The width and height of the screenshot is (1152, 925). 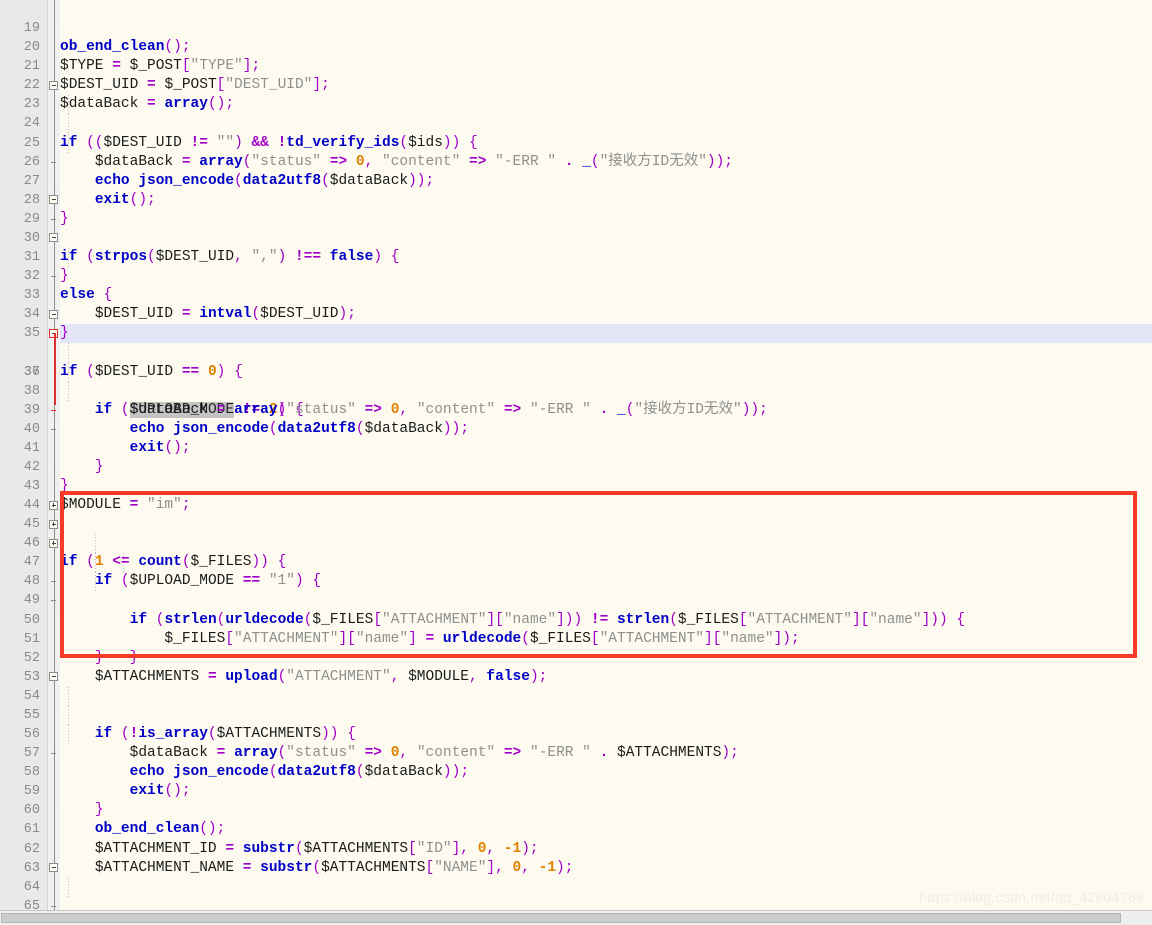 I want to click on current-line-highlight, so click(x=606, y=334).